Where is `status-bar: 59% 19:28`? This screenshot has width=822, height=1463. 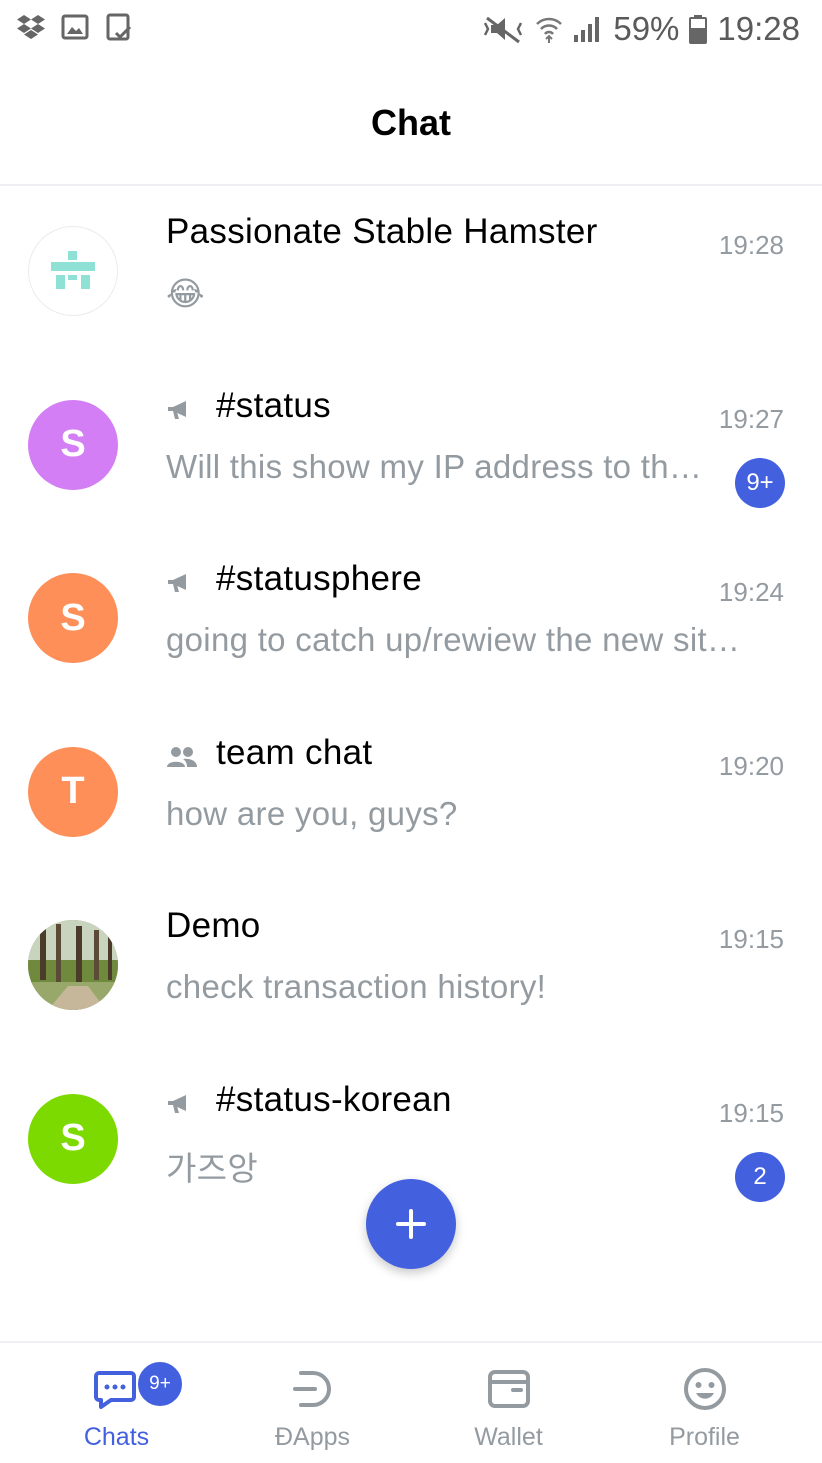 status-bar: 59% 19:28 is located at coordinates (411, 29).